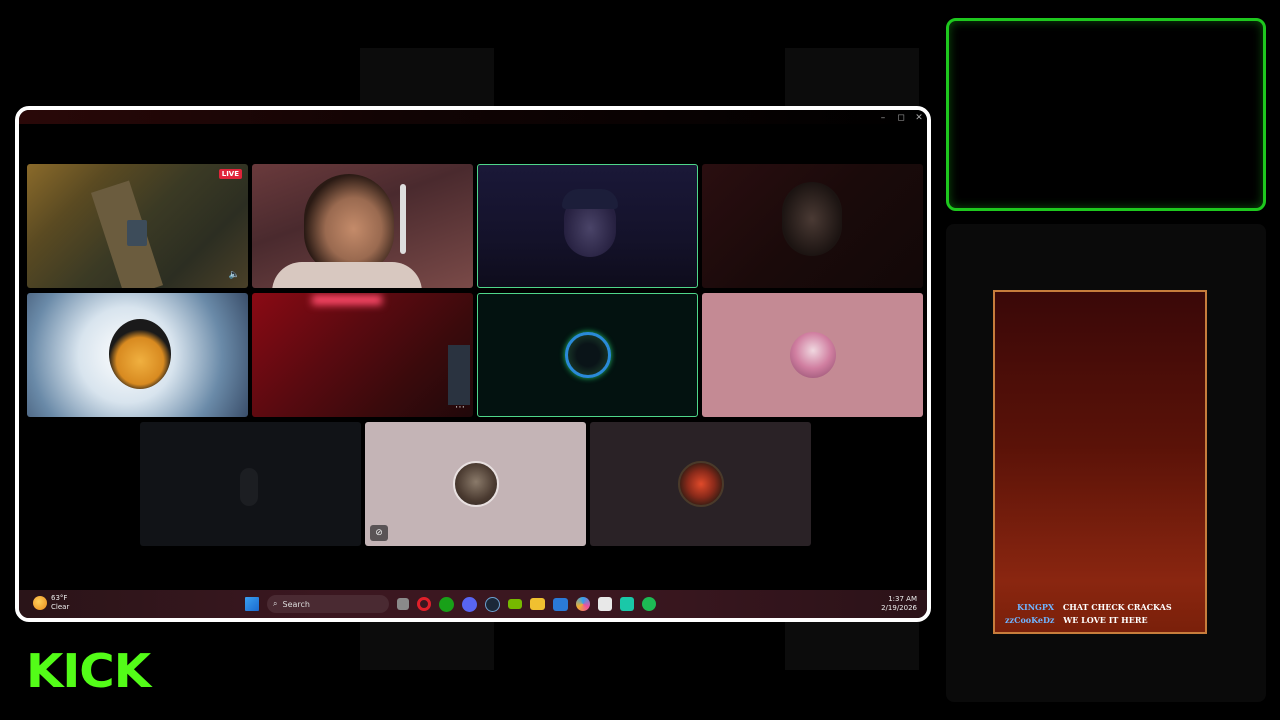 The image size is (1280, 720). Describe the element at coordinates (537, 604) in the screenshot. I see `file-explorer-icon` at that location.